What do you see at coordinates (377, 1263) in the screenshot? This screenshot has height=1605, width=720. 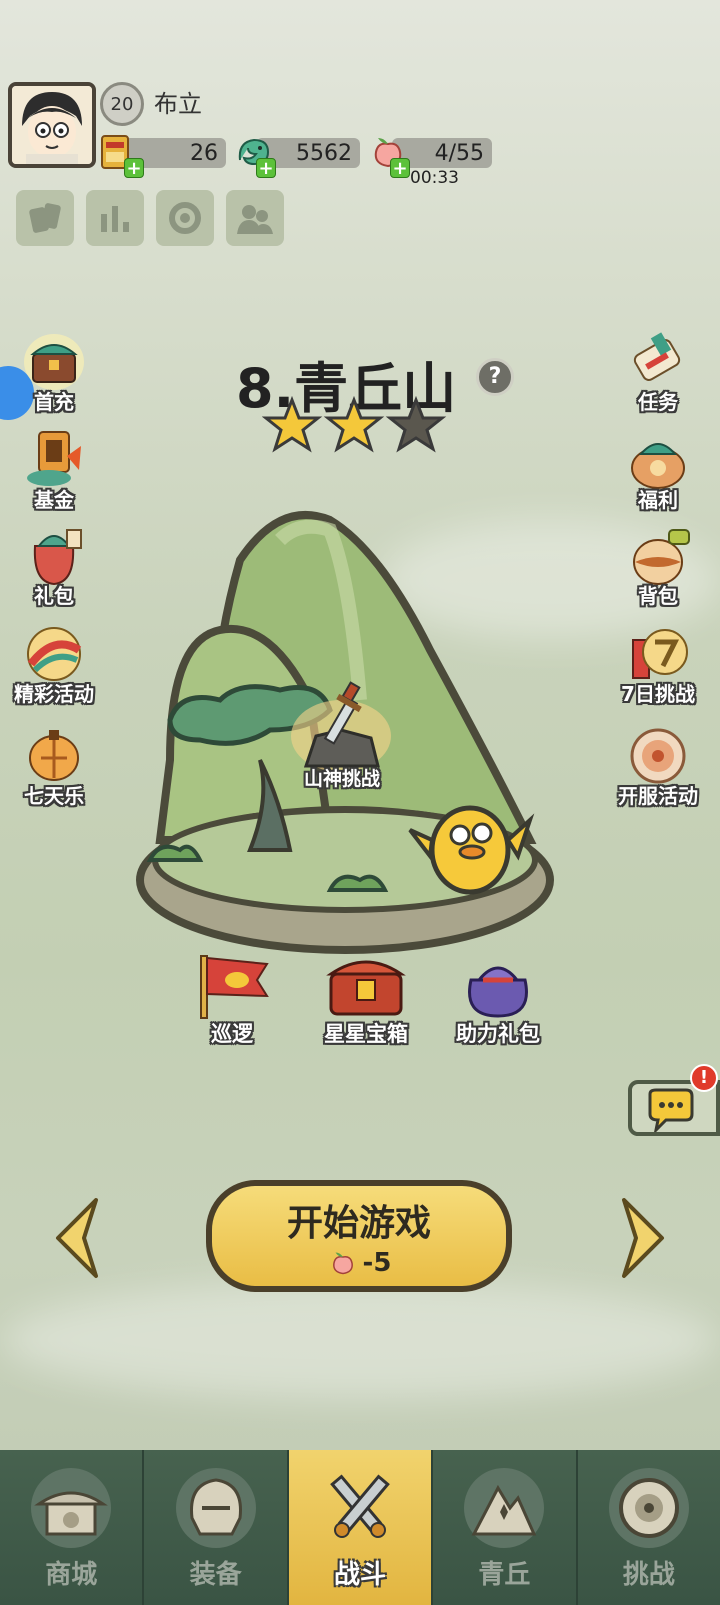 I see `start-game-cost: -5` at bounding box center [377, 1263].